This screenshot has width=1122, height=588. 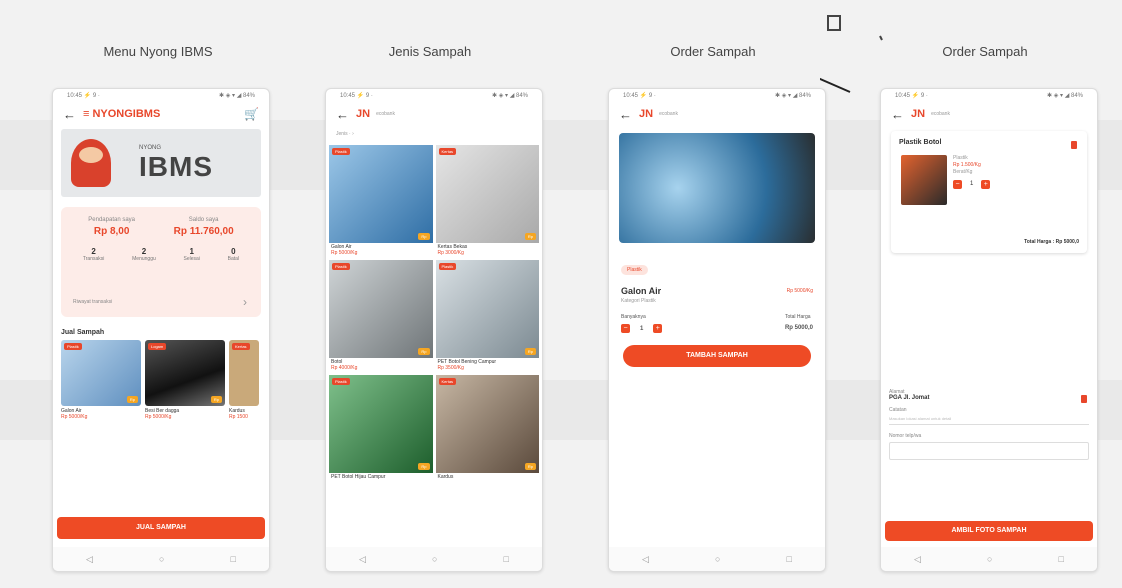 What do you see at coordinates (233, 254) in the screenshot?
I see `stat-item: 0 Batal` at bounding box center [233, 254].